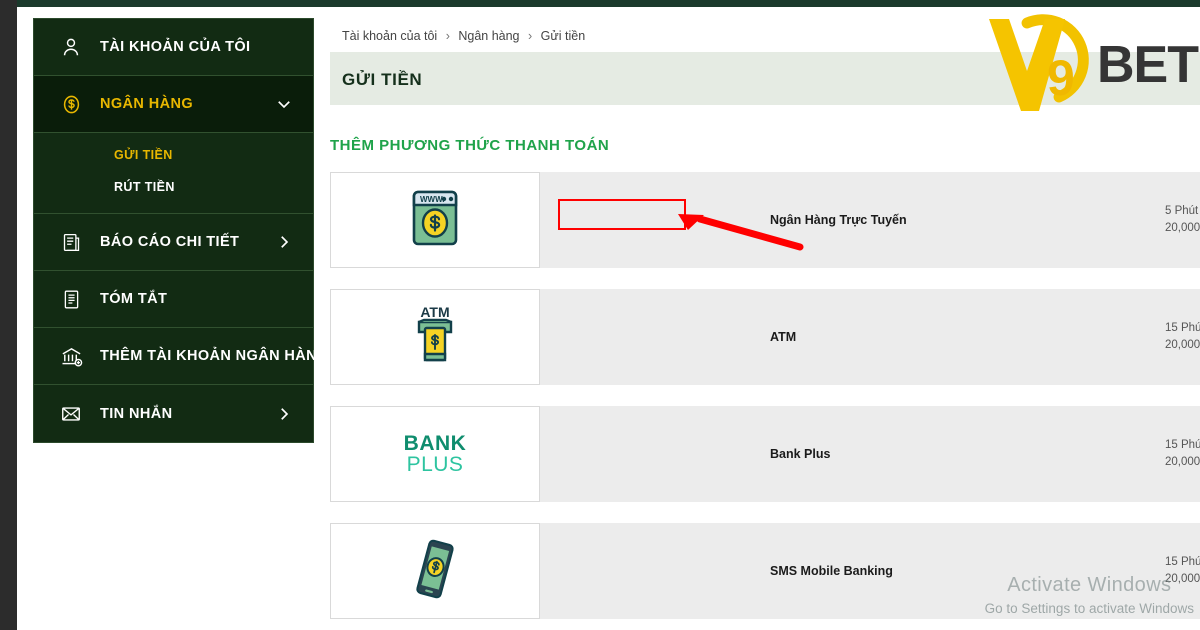 The height and width of the screenshot is (630, 1200). What do you see at coordinates (71, 242) in the screenshot?
I see `report-icon` at bounding box center [71, 242].